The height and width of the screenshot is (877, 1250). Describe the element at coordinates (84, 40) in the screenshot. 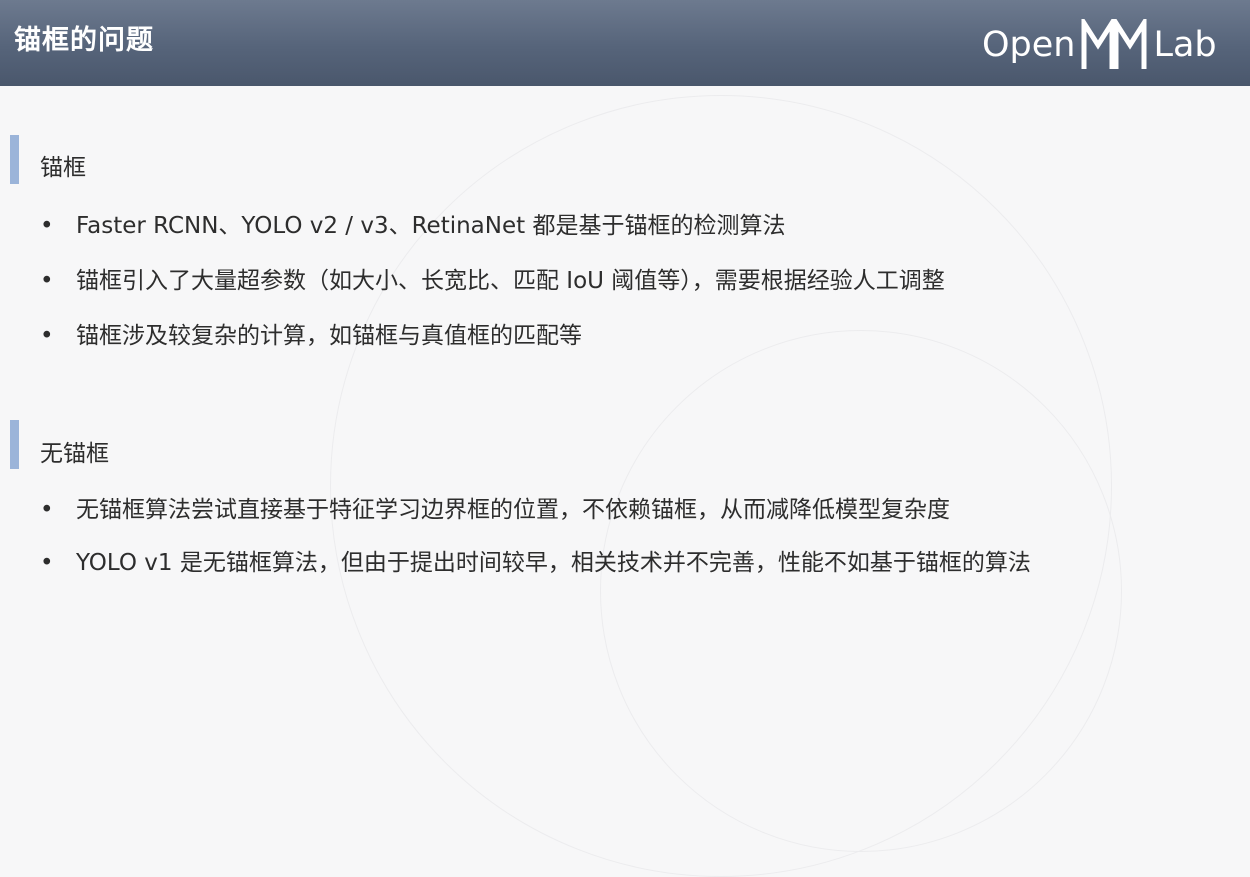

I see `slide-title: 锚框的问题` at that location.